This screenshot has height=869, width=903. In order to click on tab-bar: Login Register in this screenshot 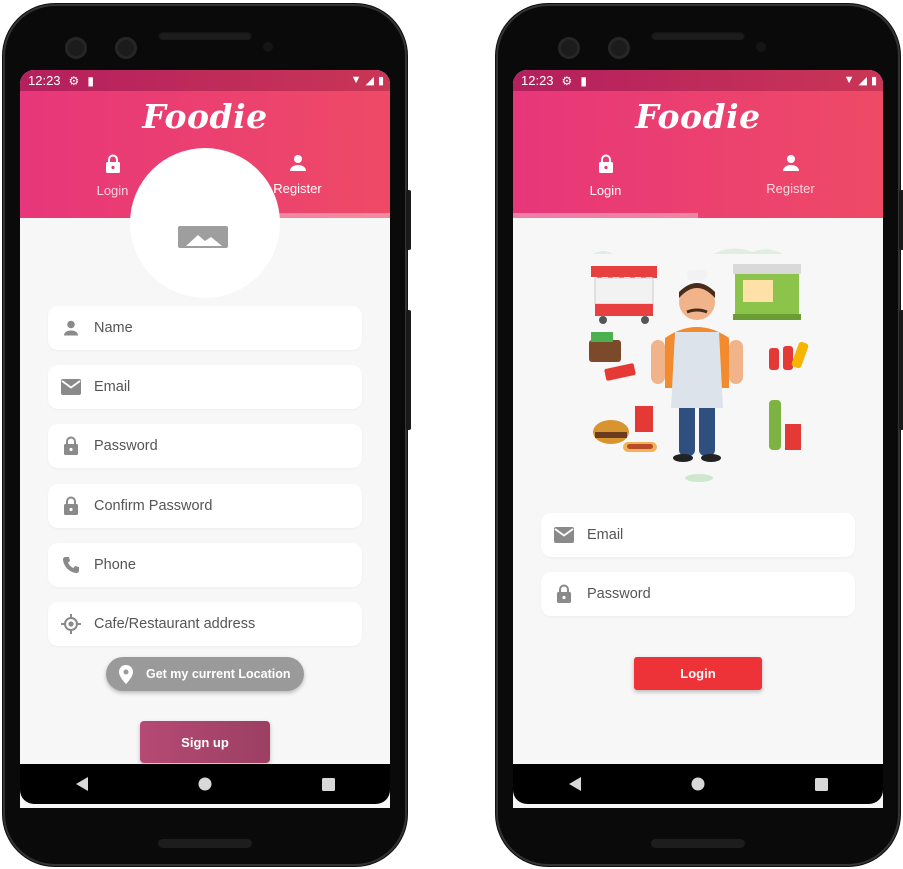, I will do `click(698, 185)`.